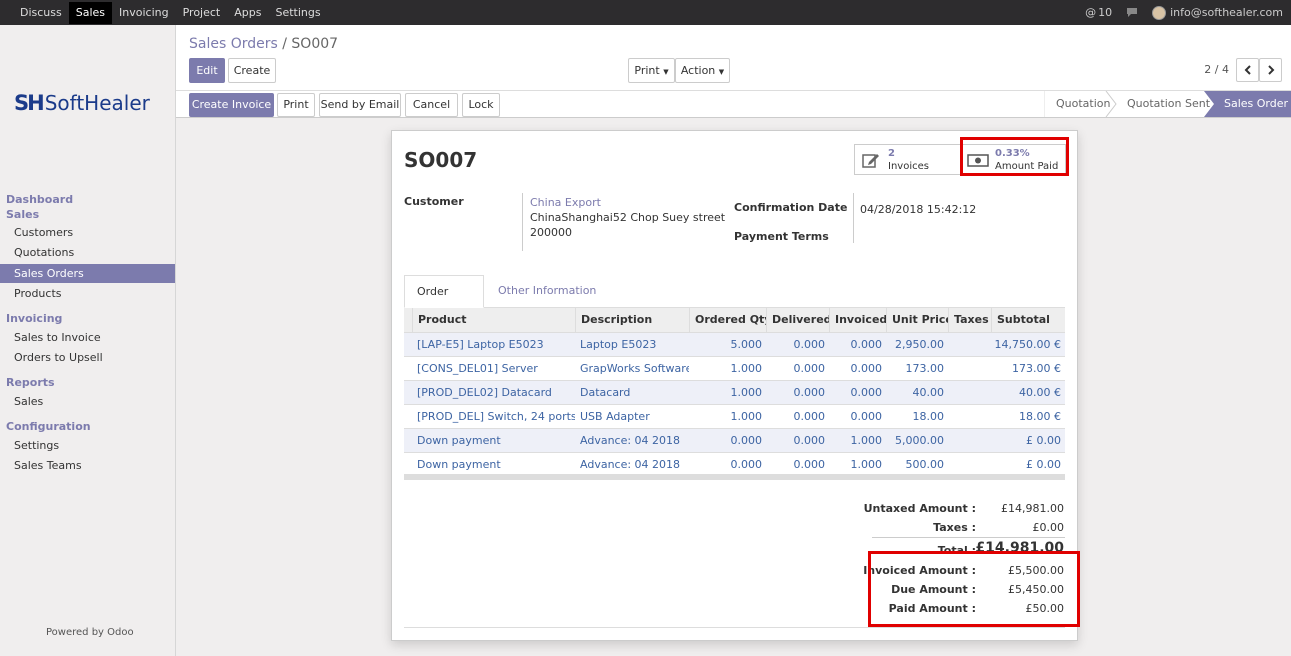 This screenshot has height=656, width=1291. Describe the element at coordinates (565, 202) in the screenshot. I see `customer-link: China Export` at that location.